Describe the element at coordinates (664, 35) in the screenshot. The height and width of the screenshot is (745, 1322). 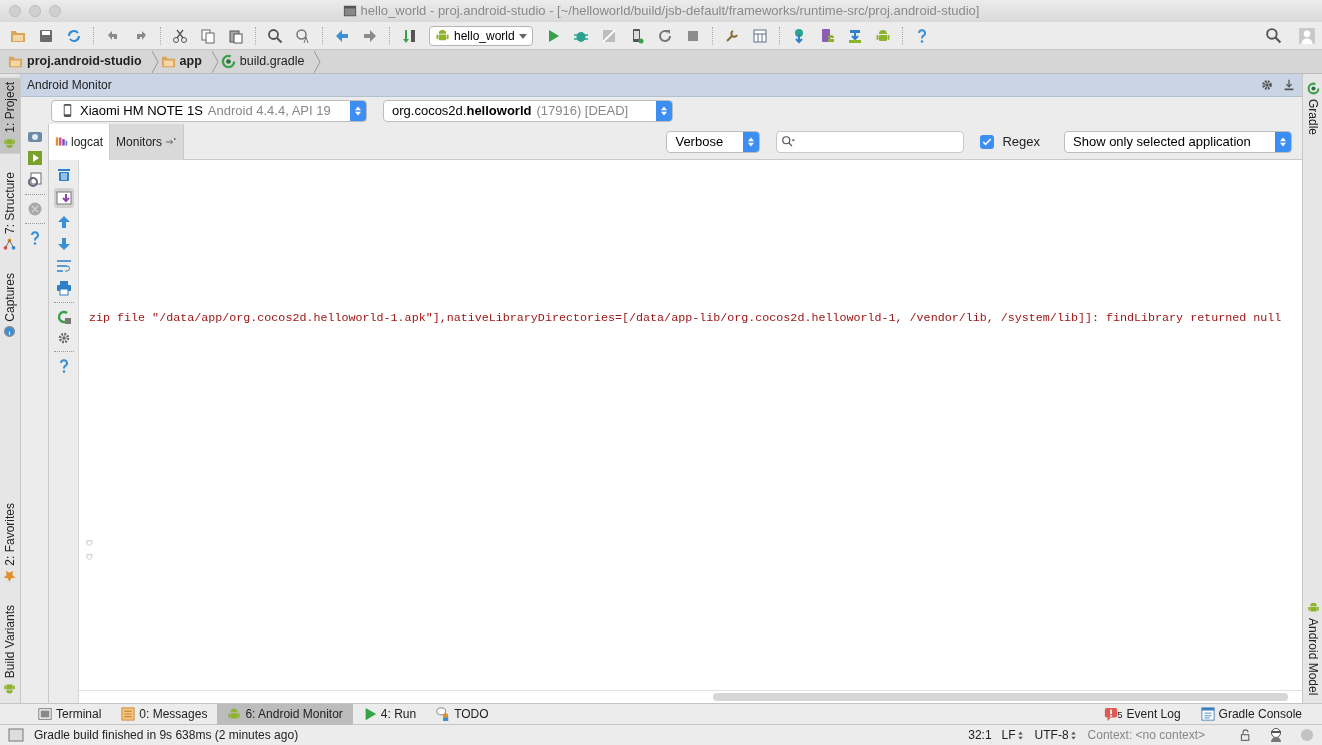
I see `rerun-icon` at that location.